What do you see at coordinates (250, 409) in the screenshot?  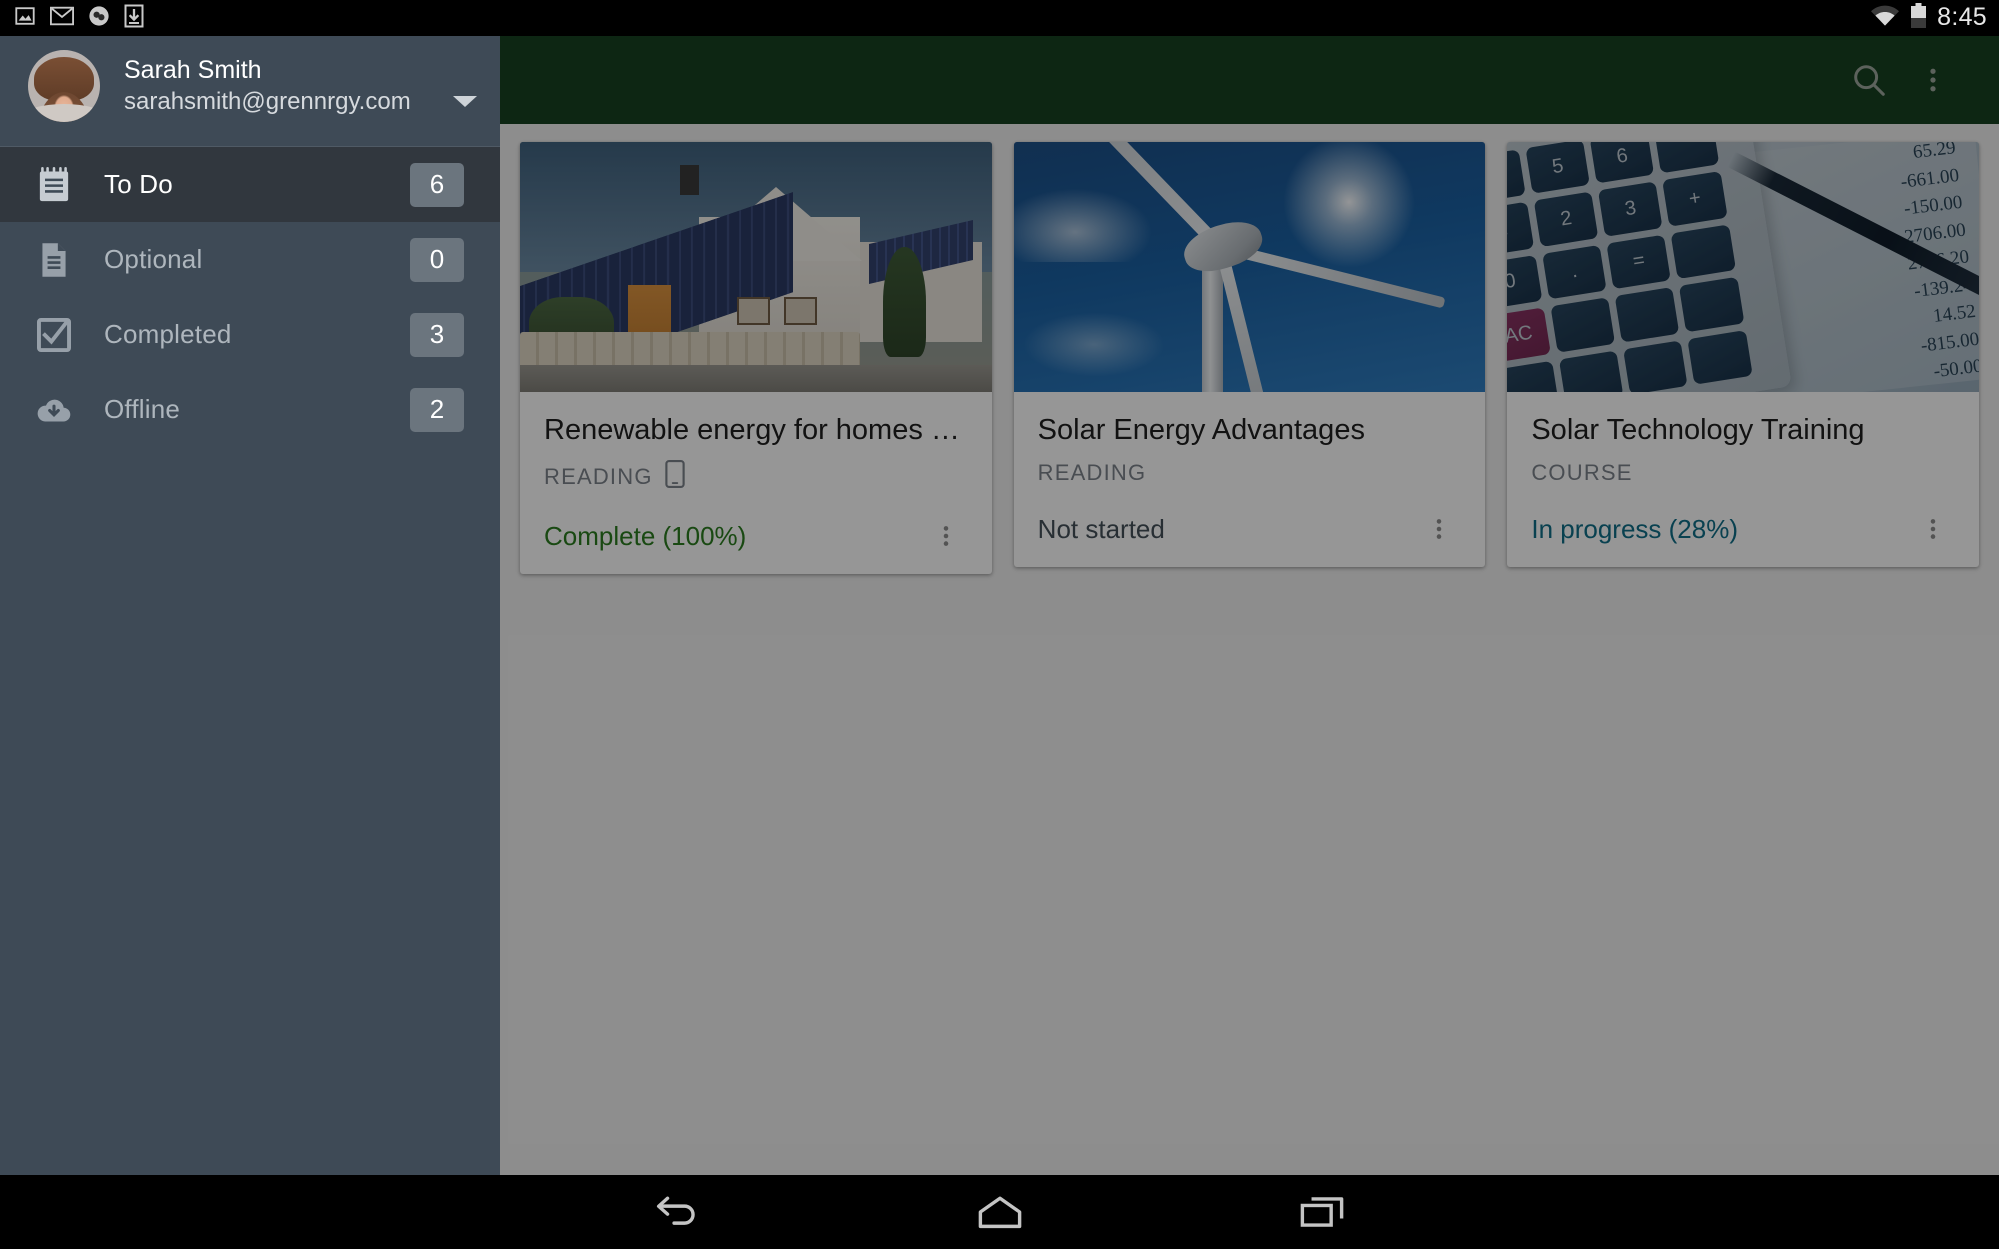 I see `sidebar-item-offline: Offline 2` at bounding box center [250, 409].